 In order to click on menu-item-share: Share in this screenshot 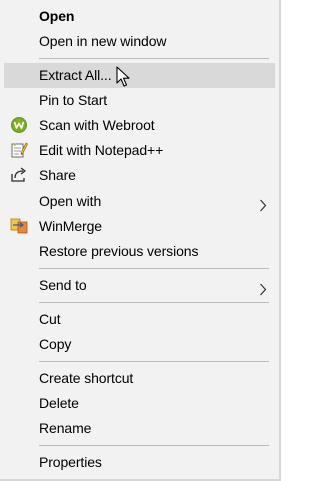, I will do `click(139, 175)`.